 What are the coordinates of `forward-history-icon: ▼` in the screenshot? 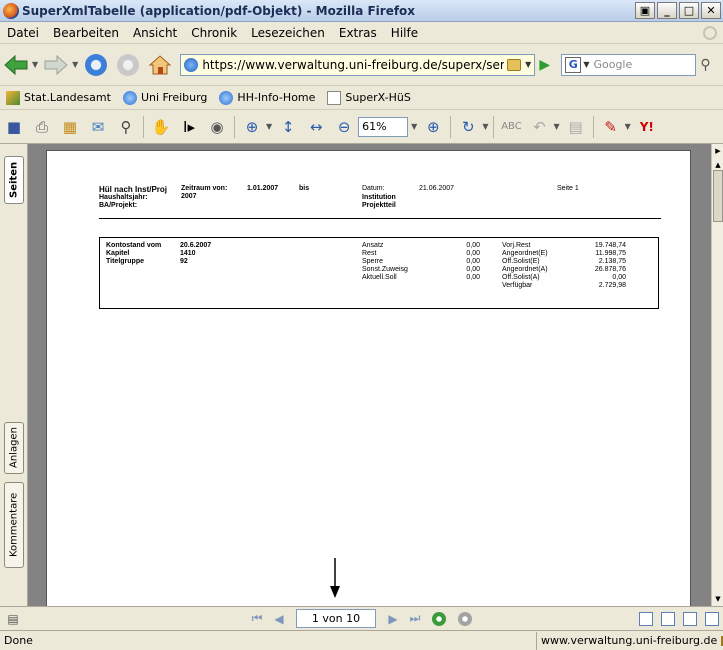 It's located at (75, 64).